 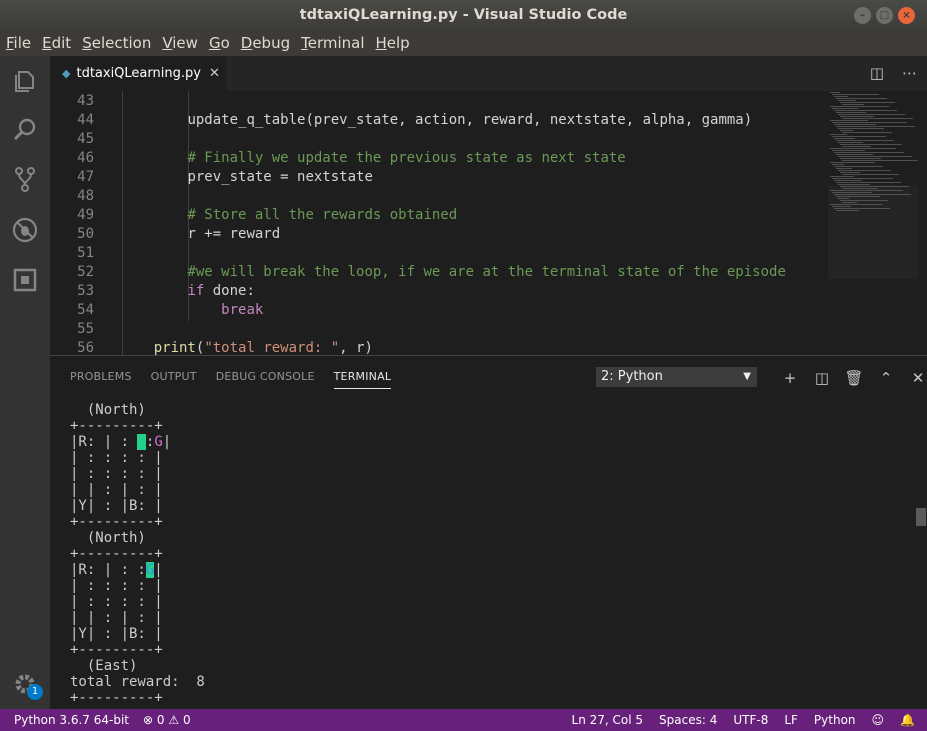 I want to click on problems-indicator: ⊗ 0 ⚠ 0, so click(x=167, y=720).